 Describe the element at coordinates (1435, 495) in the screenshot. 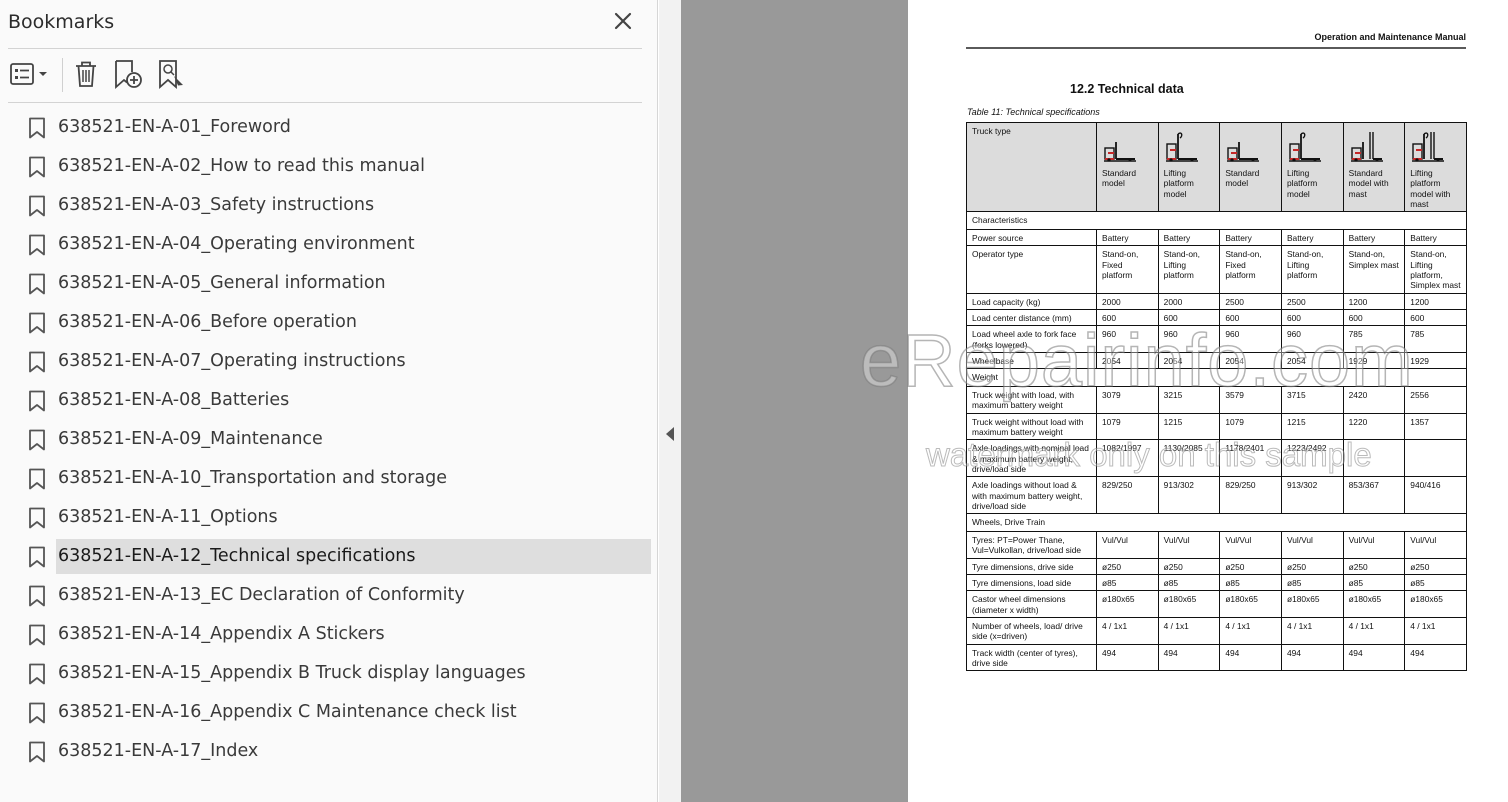

I see `table-cell: 940/416` at that location.